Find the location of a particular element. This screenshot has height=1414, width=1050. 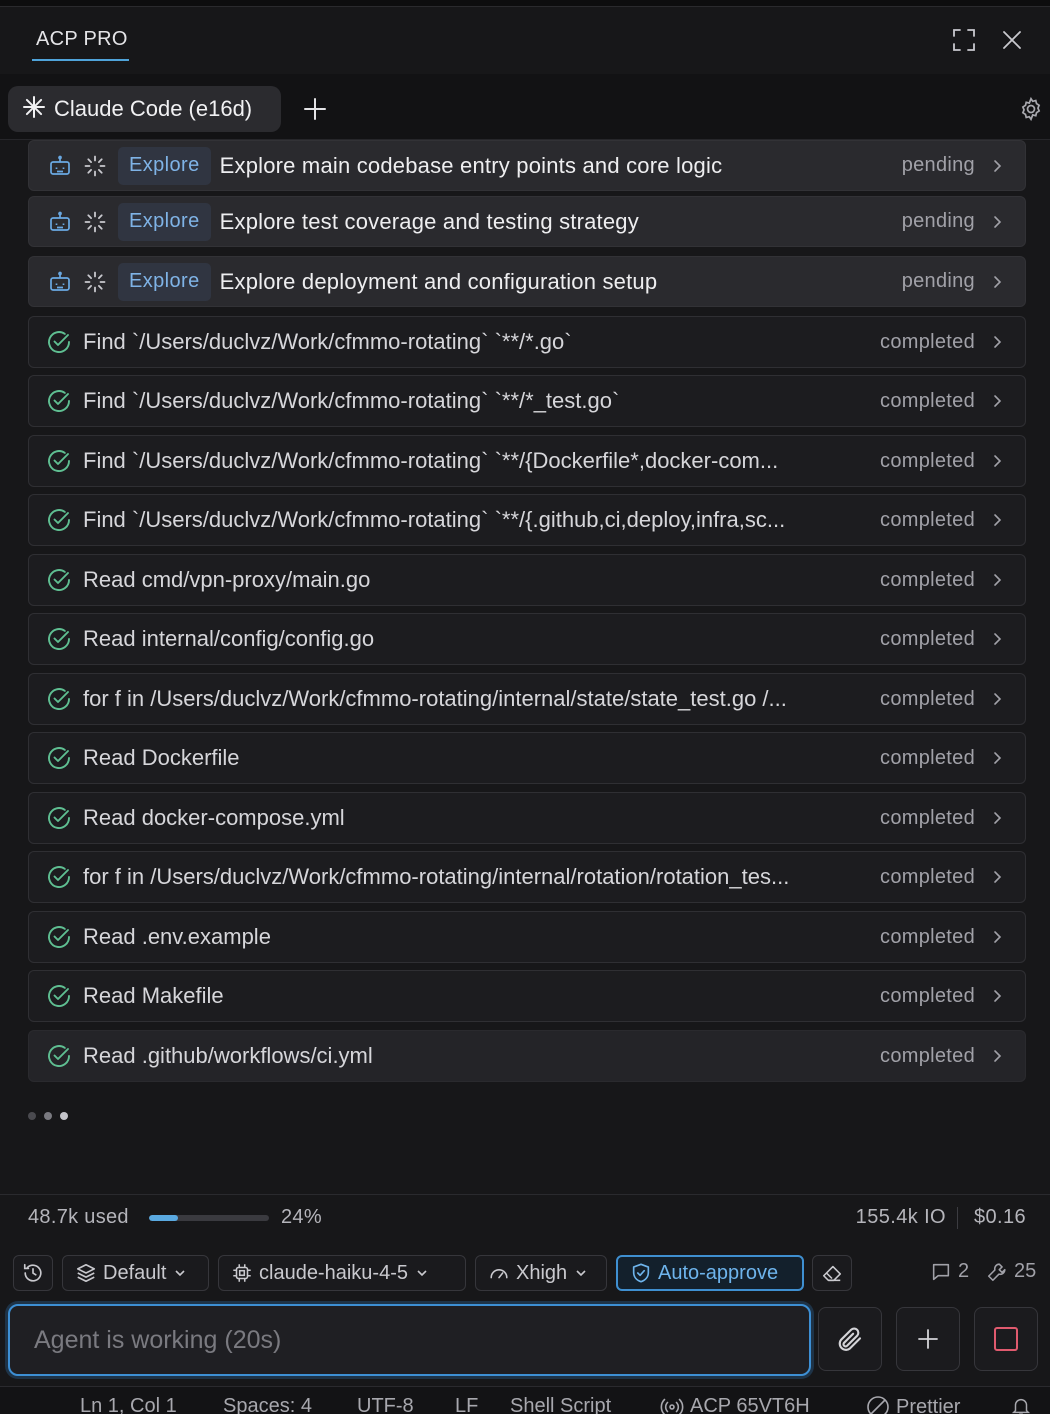

usage-separator is located at coordinates (957, 1218).